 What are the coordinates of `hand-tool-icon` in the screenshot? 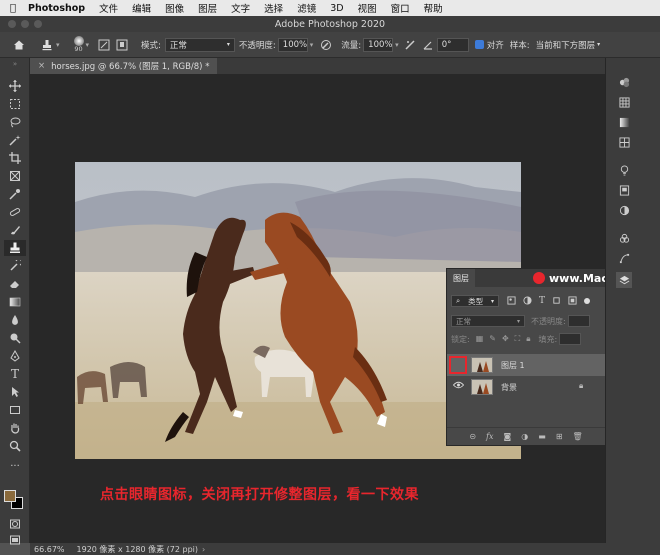 It's located at (15, 428).